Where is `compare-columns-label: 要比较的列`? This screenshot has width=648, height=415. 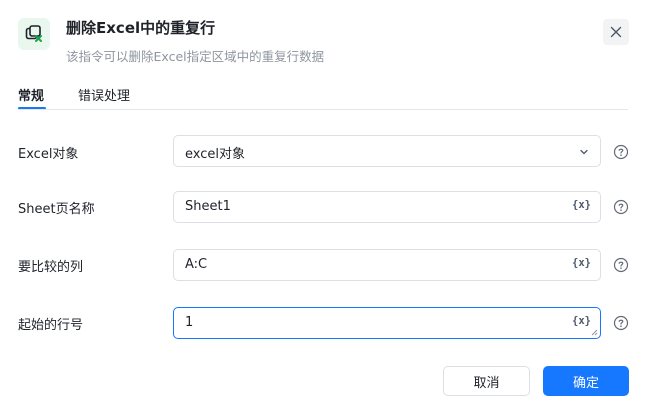
compare-columns-label: 要比较的列 is located at coordinates (51, 267).